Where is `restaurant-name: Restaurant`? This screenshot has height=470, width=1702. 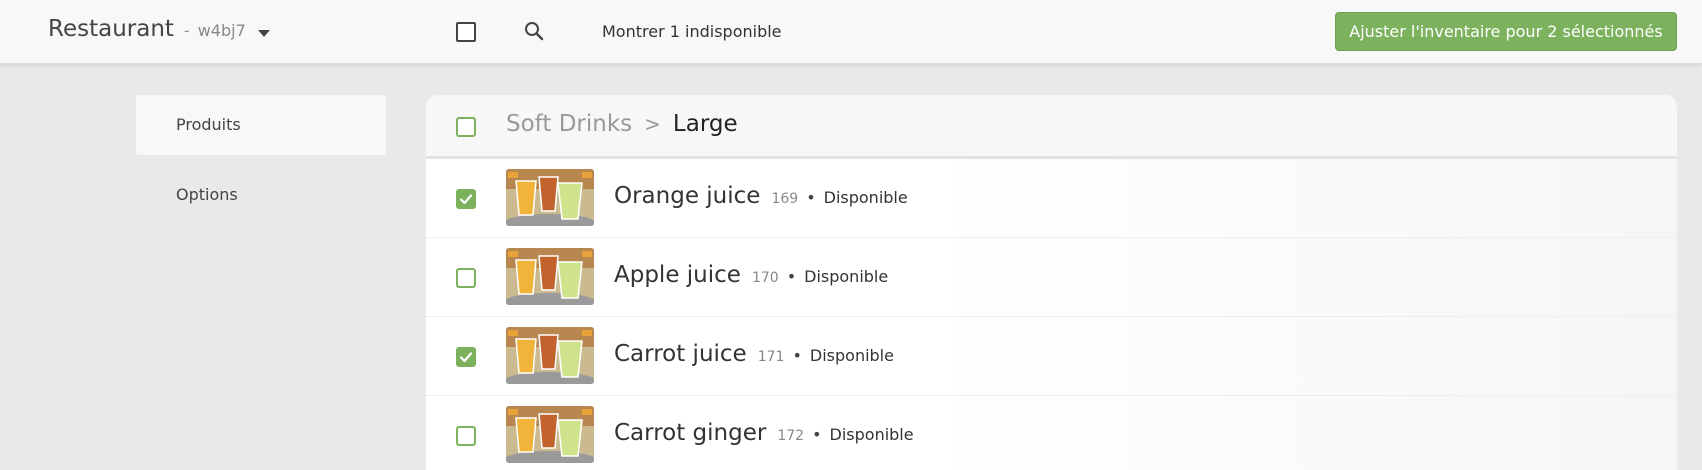 restaurant-name: Restaurant is located at coordinates (111, 29).